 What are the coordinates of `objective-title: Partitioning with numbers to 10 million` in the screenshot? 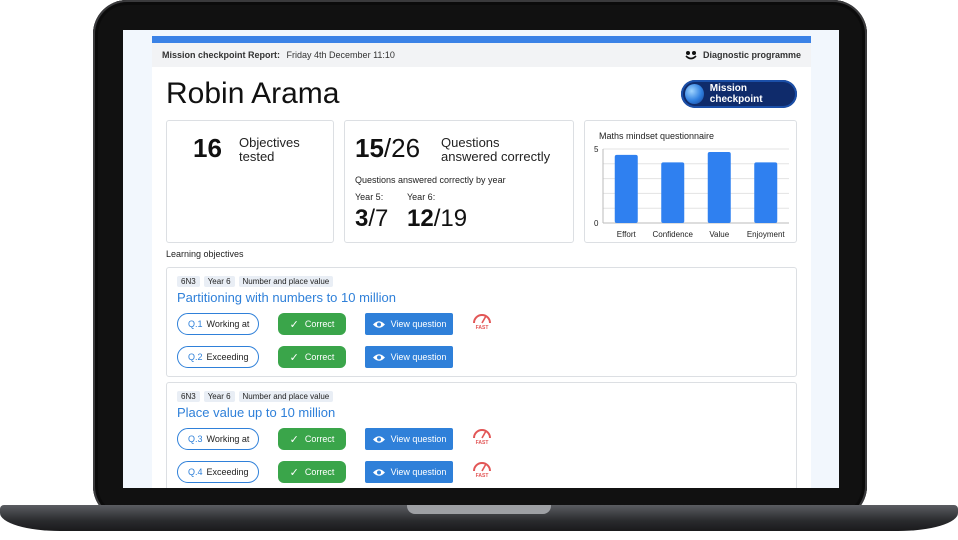 It's located at (286, 297).